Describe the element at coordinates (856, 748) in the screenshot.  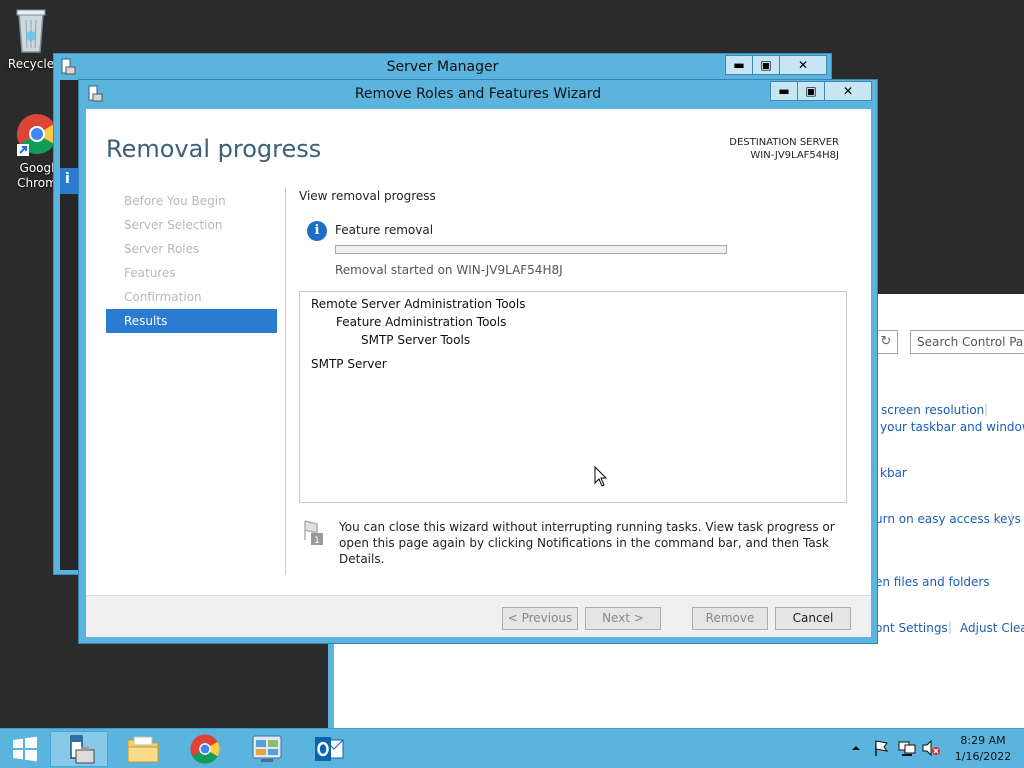
I see `show-hidden-icons-icon` at that location.